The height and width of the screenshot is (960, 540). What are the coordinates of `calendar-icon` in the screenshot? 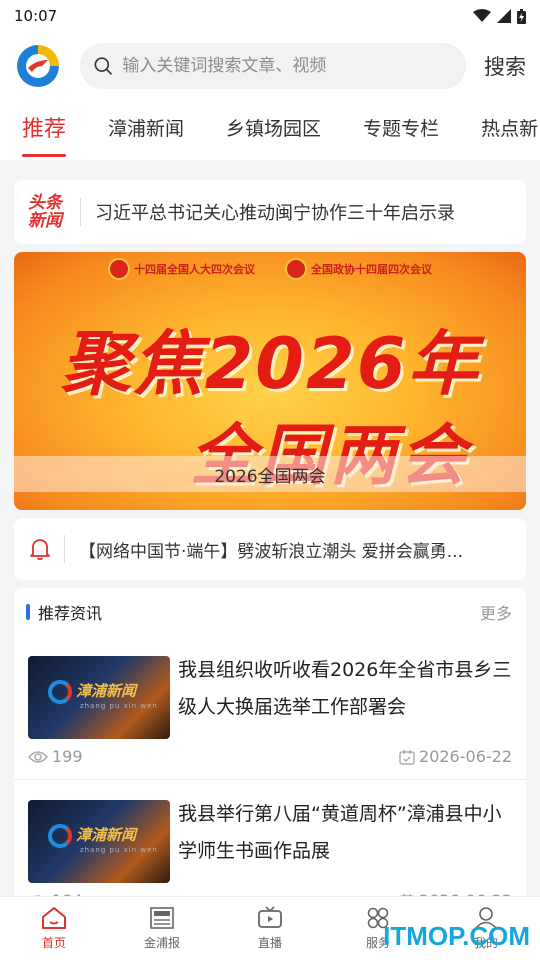 It's located at (407, 757).